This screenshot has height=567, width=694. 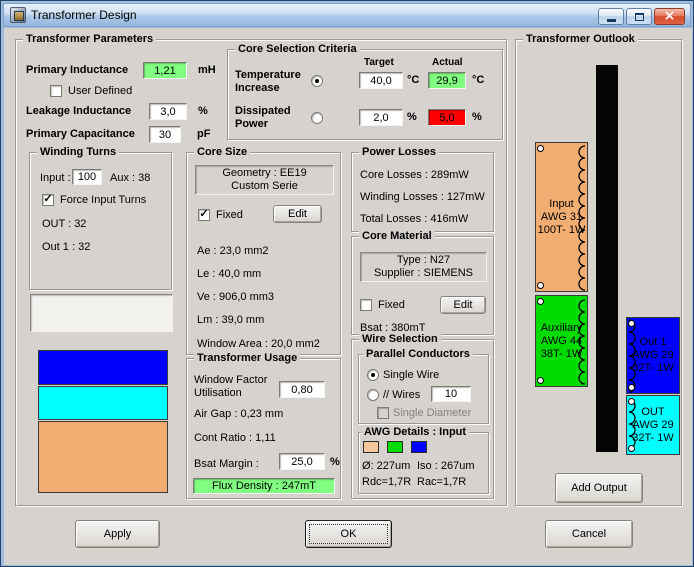 What do you see at coordinates (371, 447) in the screenshot?
I see `wire-color-swatch-input` at bounding box center [371, 447].